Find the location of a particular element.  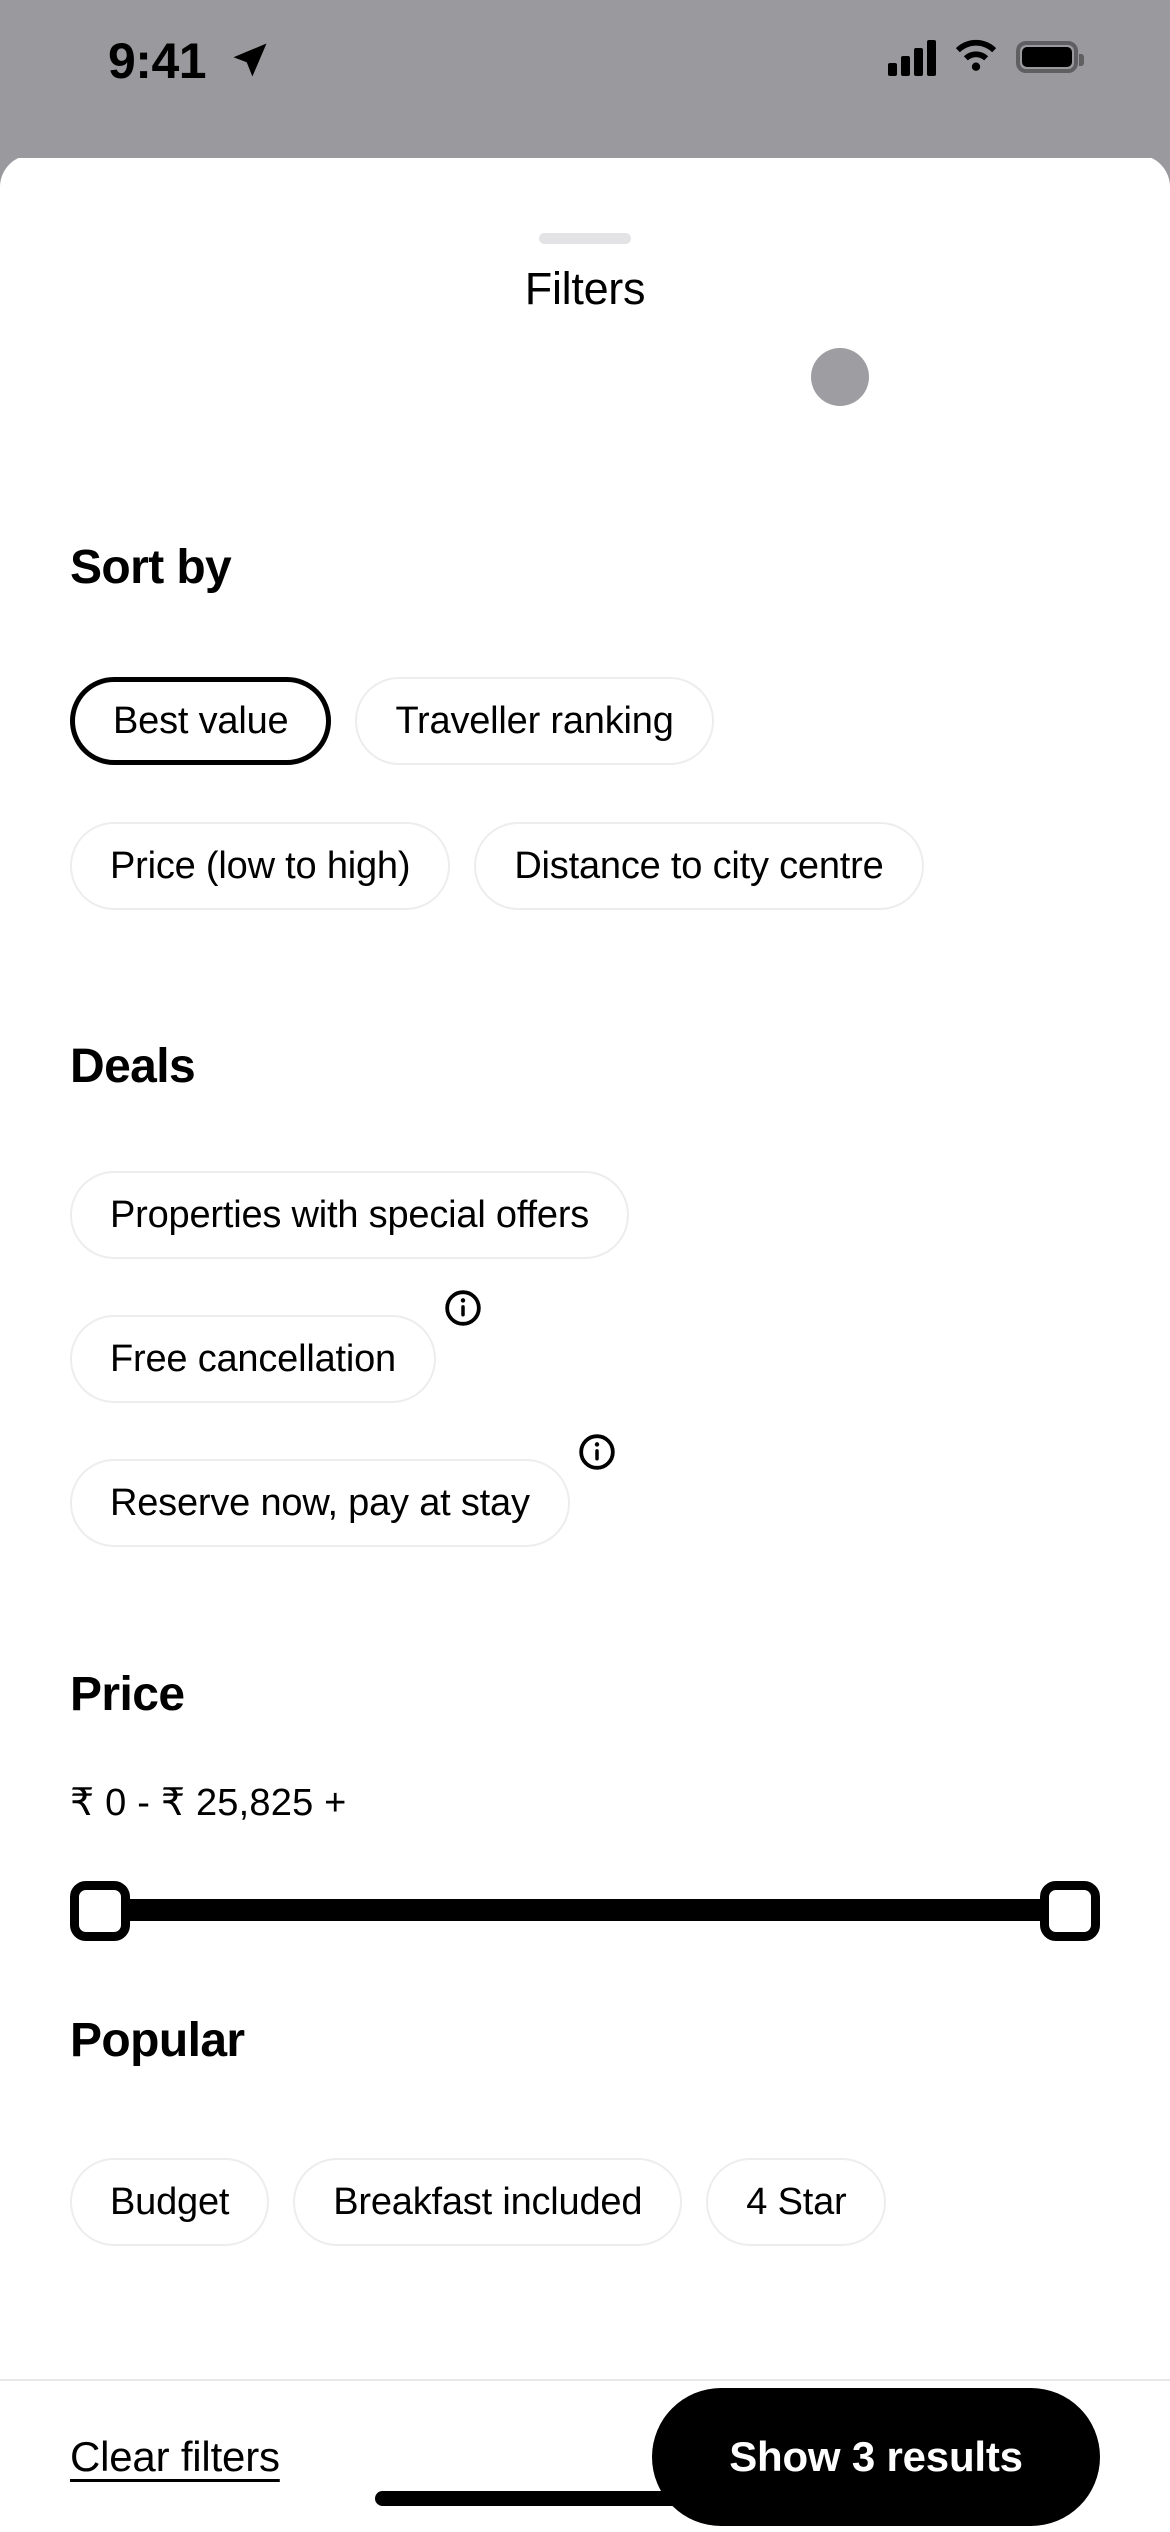

clear-filters-link: Clear filters is located at coordinates (175, 2457).